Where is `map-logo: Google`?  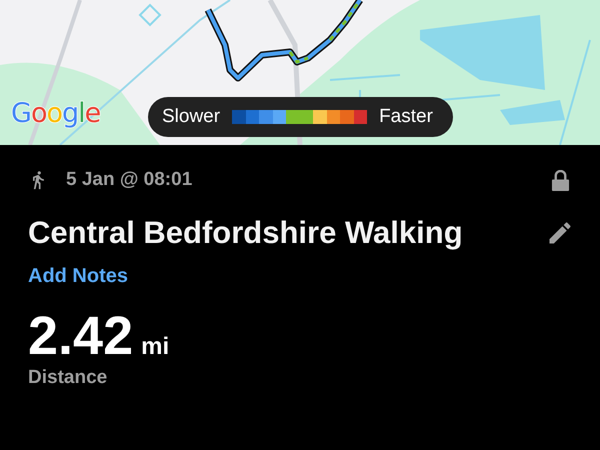 map-logo: Google is located at coordinates (55, 113).